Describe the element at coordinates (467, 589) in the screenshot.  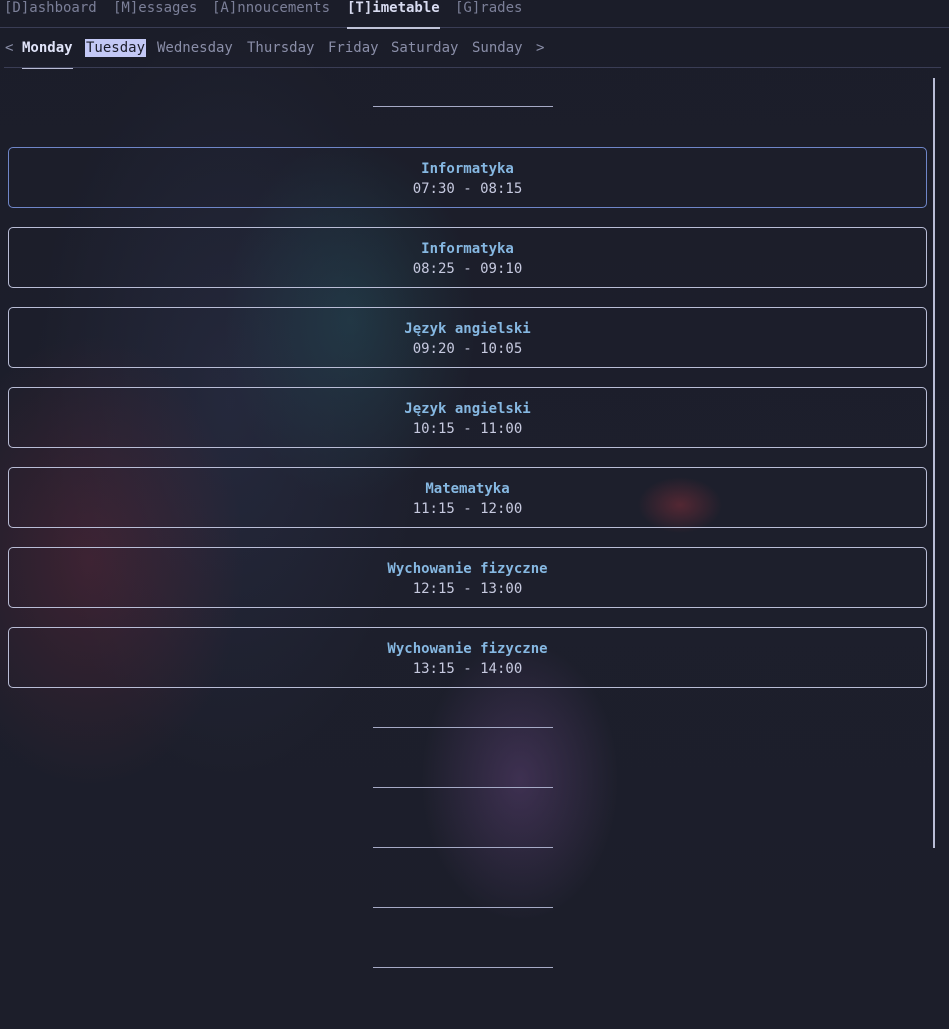
I see `lesson-time: 12:15 - 13:00` at that location.